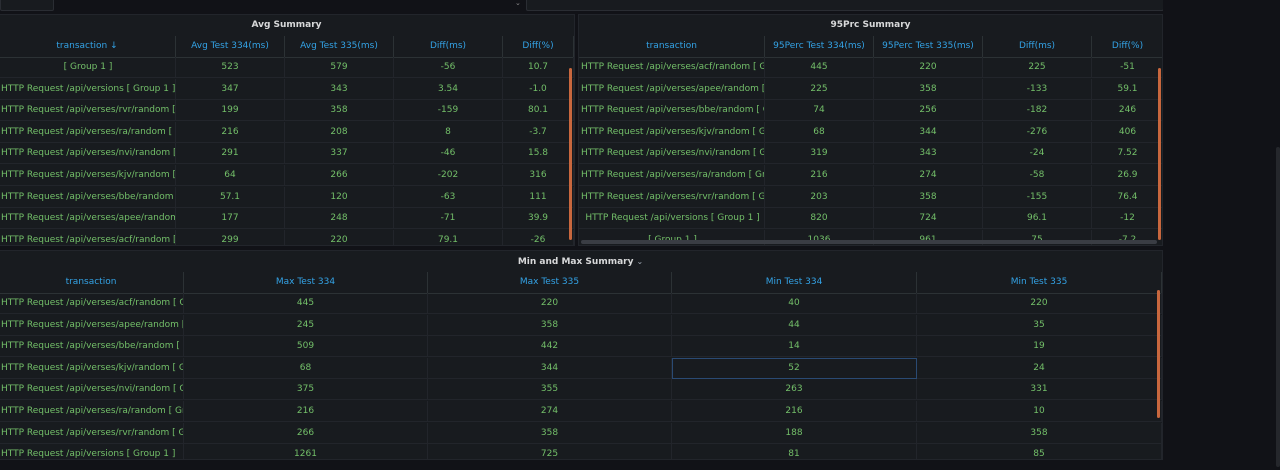 The height and width of the screenshot is (470, 1280). I want to click on column-header: Max Test 334, so click(306, 282).